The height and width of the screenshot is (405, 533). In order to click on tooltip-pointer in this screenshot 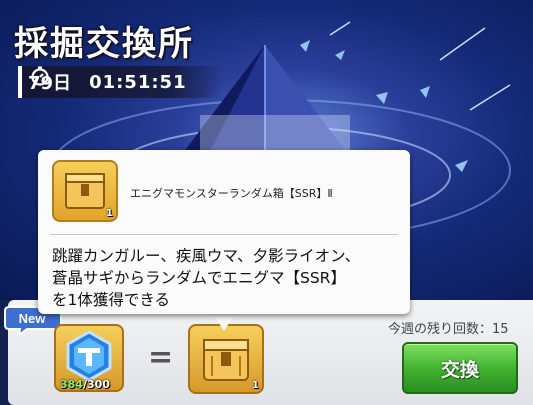, I will do `click(224, 324)`.